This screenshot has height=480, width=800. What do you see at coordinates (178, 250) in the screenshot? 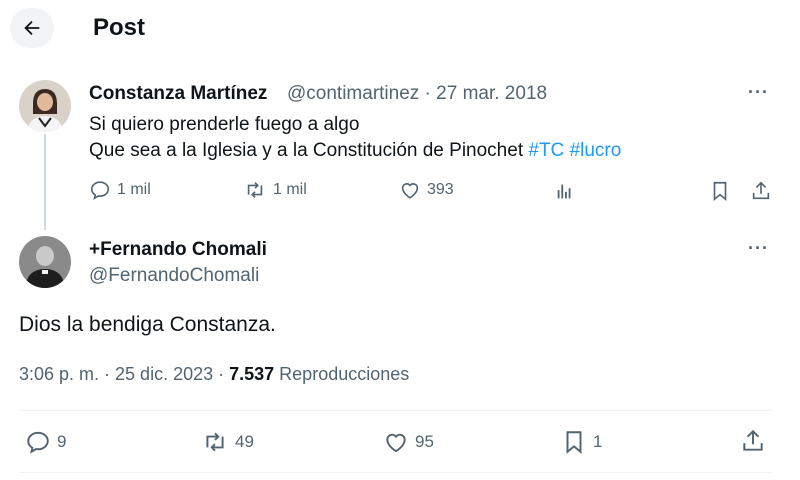
I see `author-name: +Fernando Chomali` at bounding box center [178, 250].